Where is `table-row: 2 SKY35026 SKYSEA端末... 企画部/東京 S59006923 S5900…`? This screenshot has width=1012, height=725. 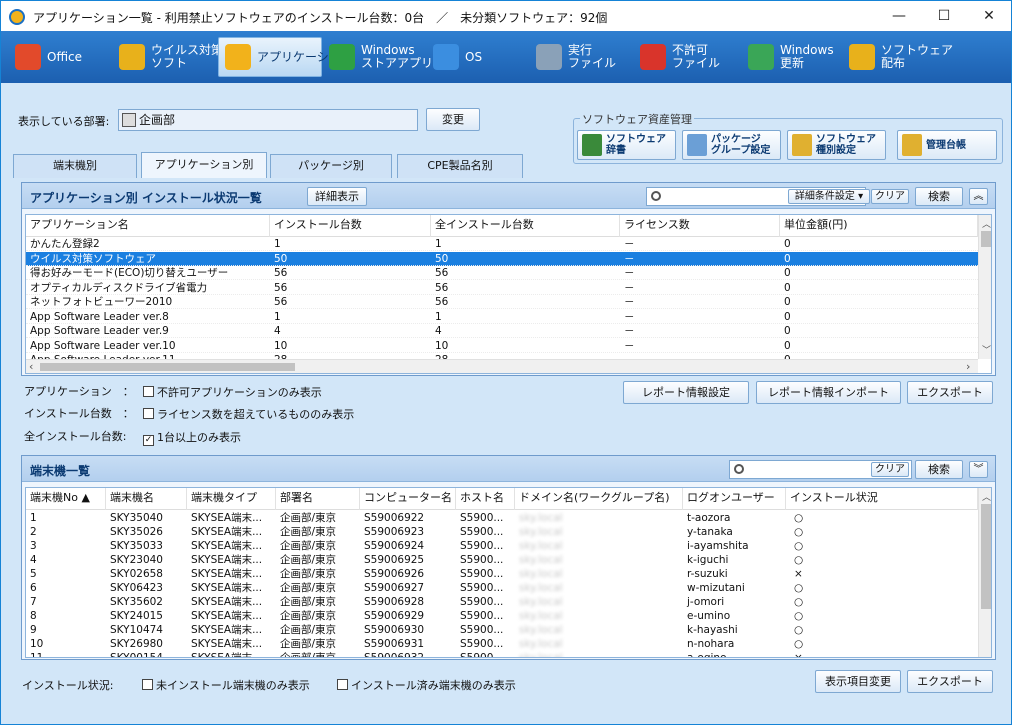
table-row: 2 SKY35026 SKYSEA端末... 企画部/東京 S59006923 S5900… is located at coordinates (502, 532).